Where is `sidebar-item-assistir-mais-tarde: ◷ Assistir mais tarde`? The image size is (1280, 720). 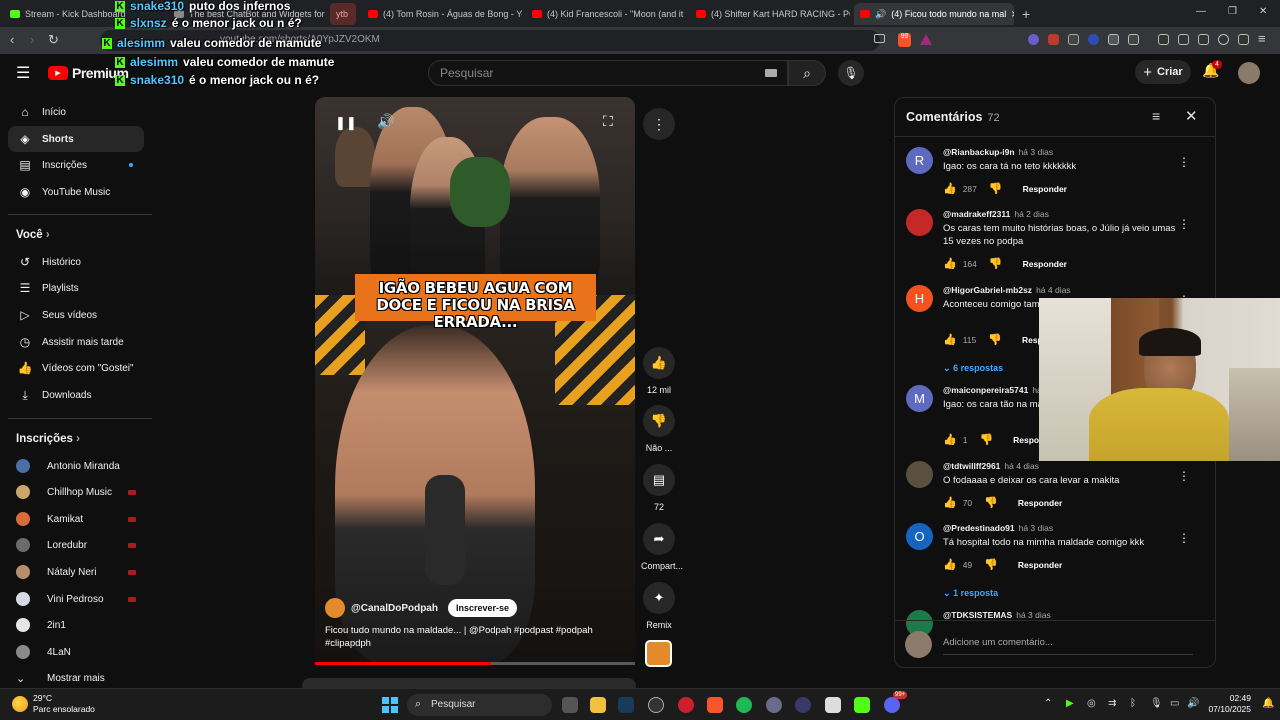 sidebar-item-assistir-mais-tarde: ◷ Assistir mais tarde is located at coordinates (76, 342).